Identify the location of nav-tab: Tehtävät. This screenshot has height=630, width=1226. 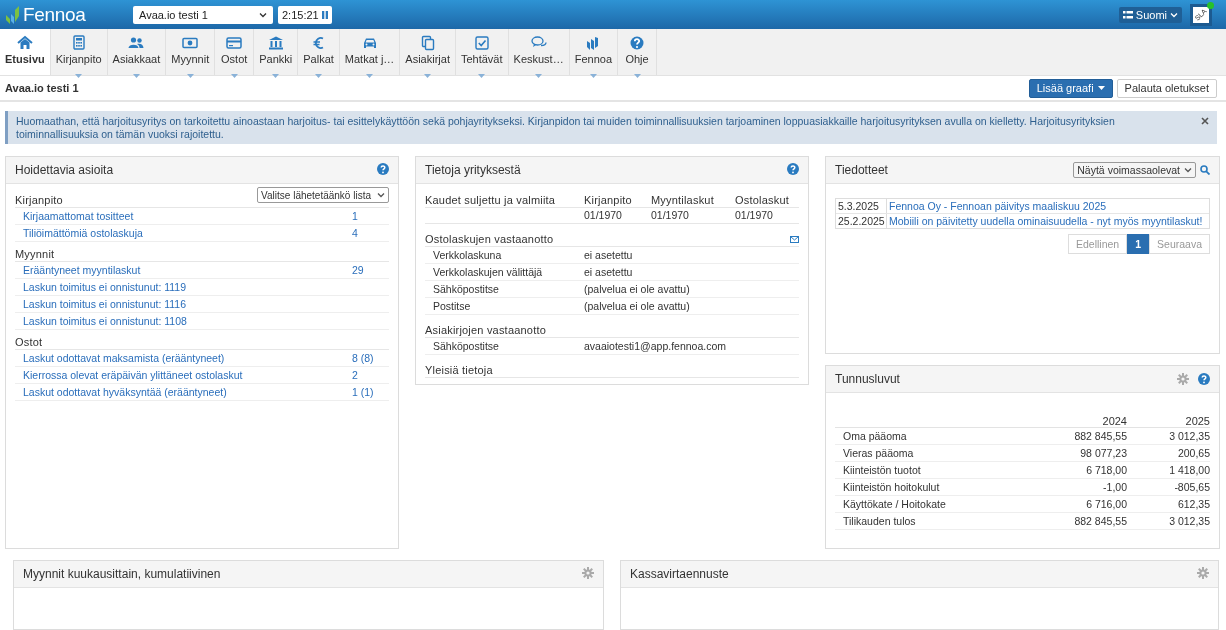
(482, 52).